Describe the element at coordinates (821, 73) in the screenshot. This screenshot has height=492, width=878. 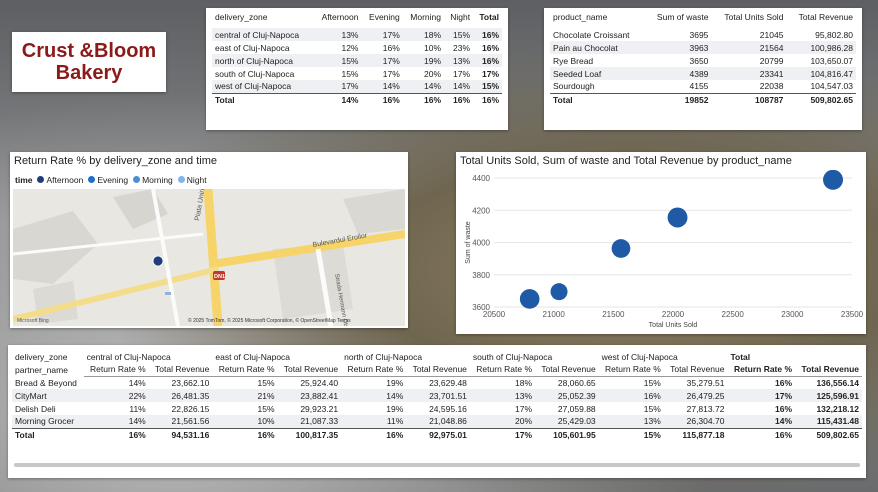
I see `table-cell: 104,816.47` at that location.